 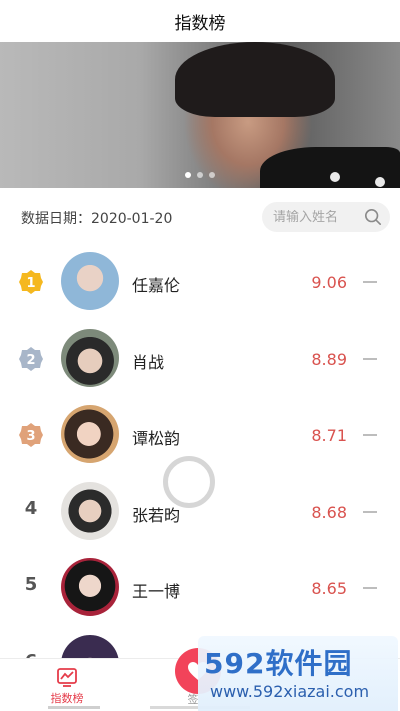 What do you see at coordinates (189, 482) in the screenshot?
I see `loading-spinner` at bounding box center [189, 482].